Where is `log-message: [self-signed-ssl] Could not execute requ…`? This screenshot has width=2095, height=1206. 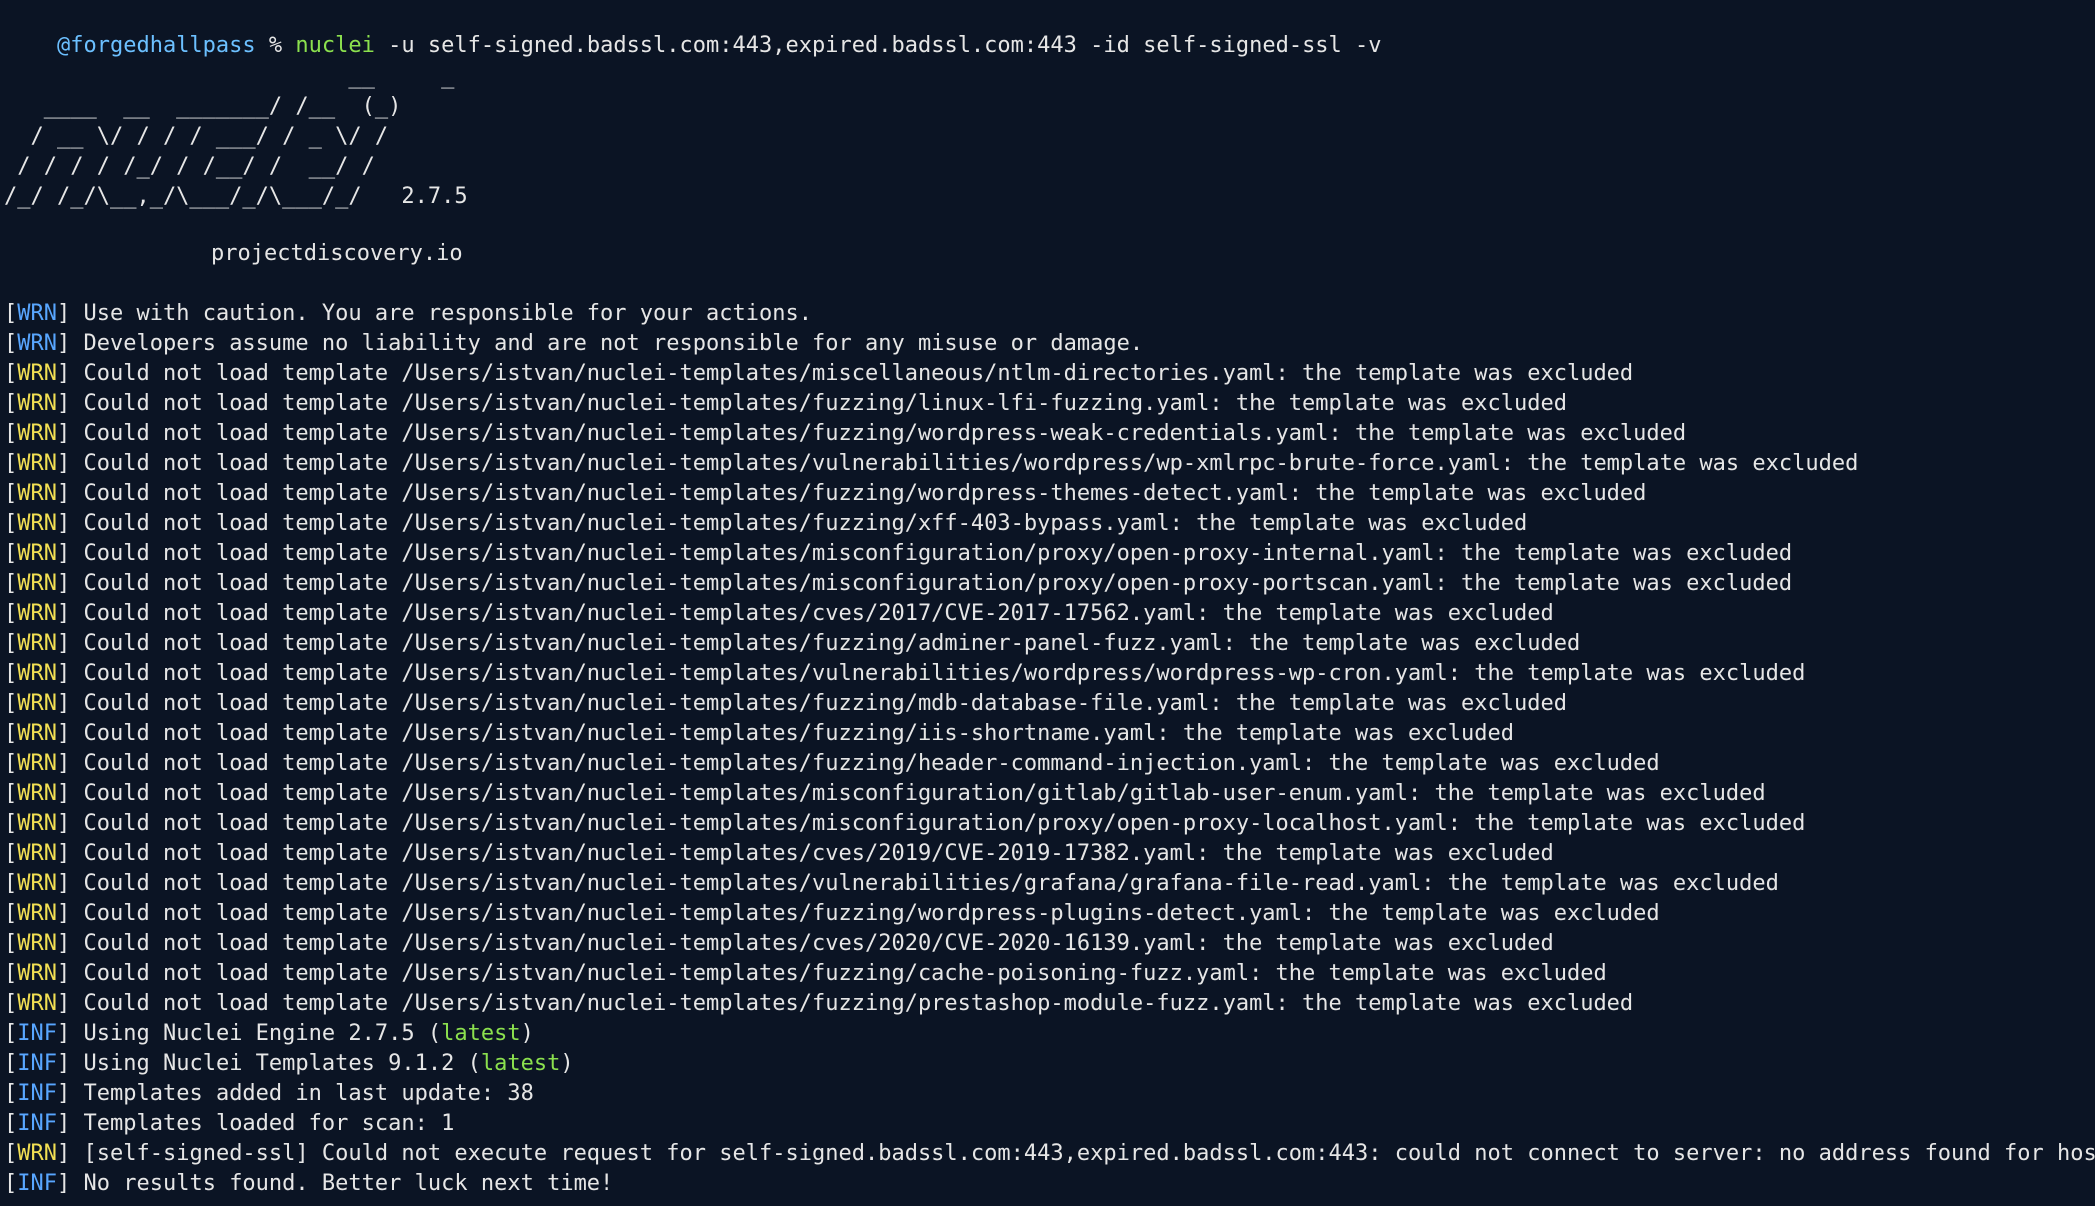 log-message: [self-signed-ssl] Could not execute requ… is located at coordinates (1082, 1153).